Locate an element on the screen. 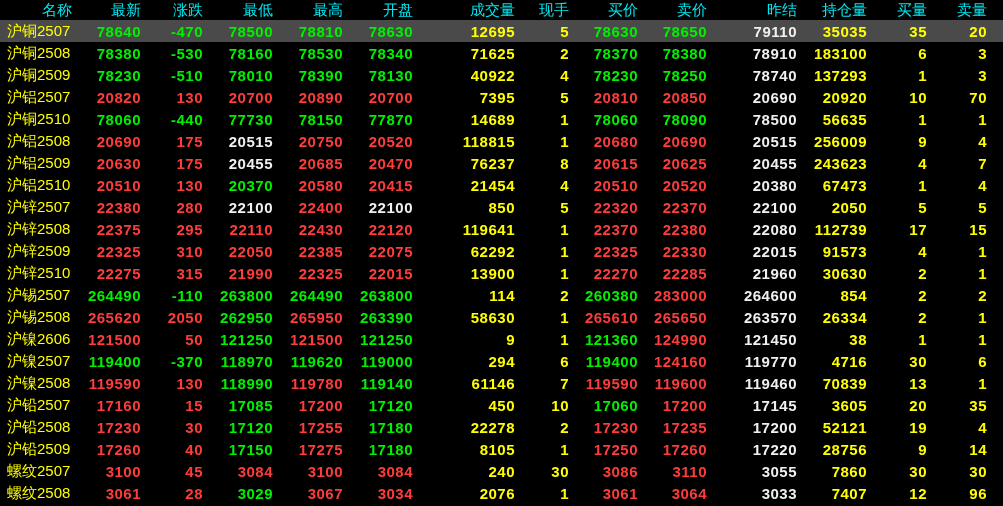 This screenshot has width=1003, height=506. table-row: 沪锡2507 264490 -110 263800 264490 263800 114 2 260380 283000 264600 854 2 2 is located at coordinates (501, 295).